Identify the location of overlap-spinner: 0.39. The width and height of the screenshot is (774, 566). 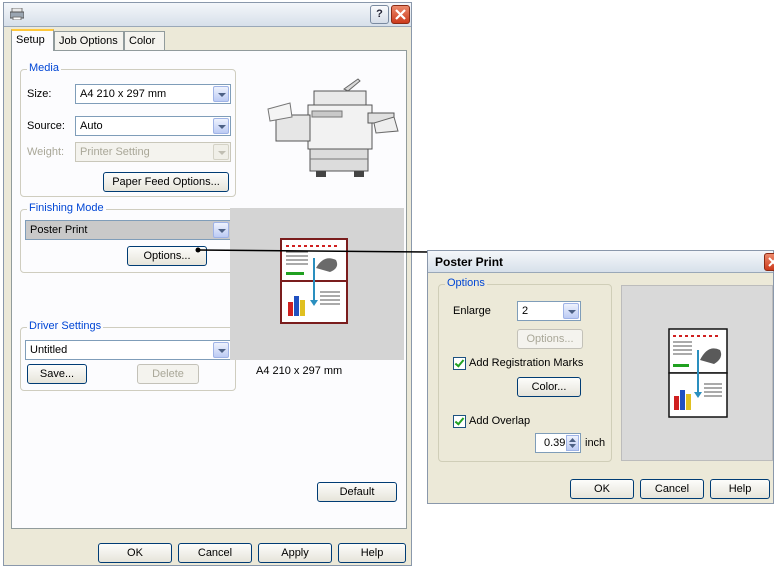
(558, 443).